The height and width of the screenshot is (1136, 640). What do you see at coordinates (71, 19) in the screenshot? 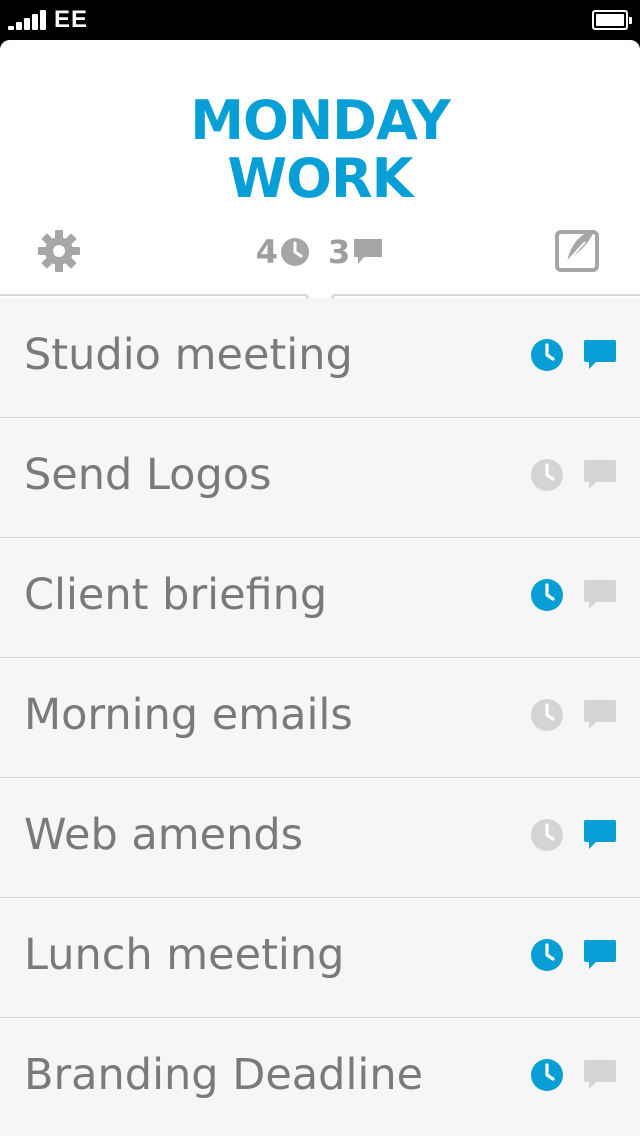
I see `carrier-name: EE` at bounding box center [71, 19].